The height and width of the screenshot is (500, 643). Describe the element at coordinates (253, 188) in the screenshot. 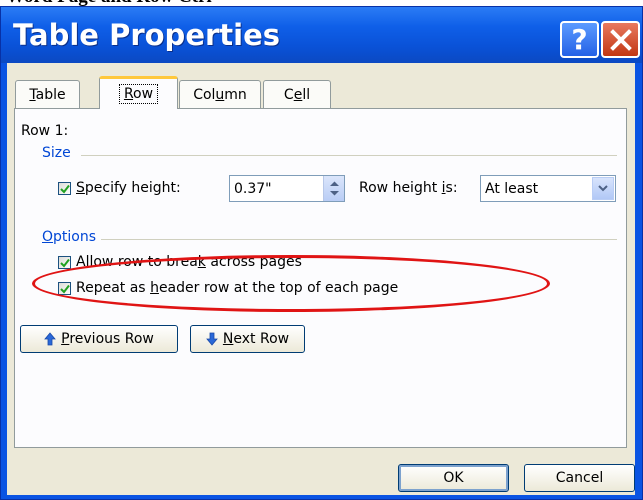

I see `height-value: 0.37"` at that location.